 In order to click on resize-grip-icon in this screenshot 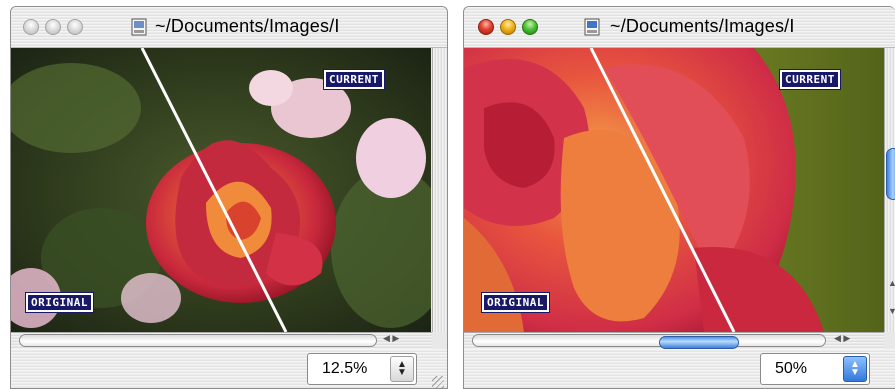, I will do `click(438, 382)`.